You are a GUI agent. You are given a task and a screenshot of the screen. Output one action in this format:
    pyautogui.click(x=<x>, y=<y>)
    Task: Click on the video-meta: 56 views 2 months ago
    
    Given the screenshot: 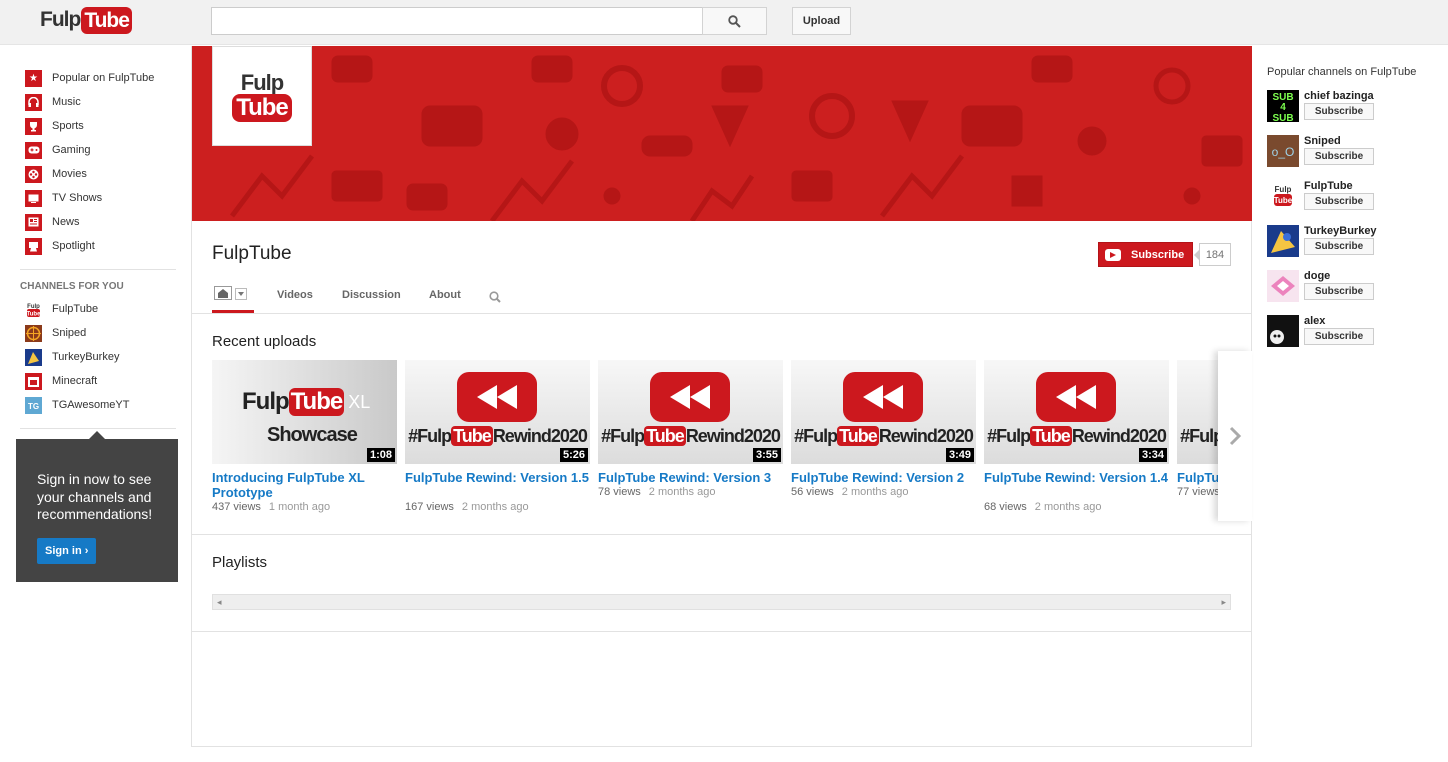 What is the action you would take?
    pyautogui.click(x=883, y=492)
    